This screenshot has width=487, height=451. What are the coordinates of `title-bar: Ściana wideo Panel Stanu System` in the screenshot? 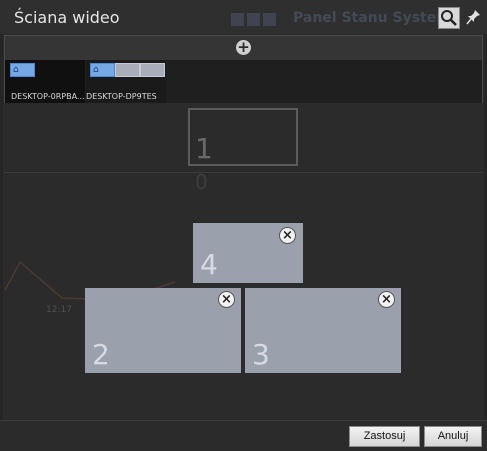 It's located at (243, 17).